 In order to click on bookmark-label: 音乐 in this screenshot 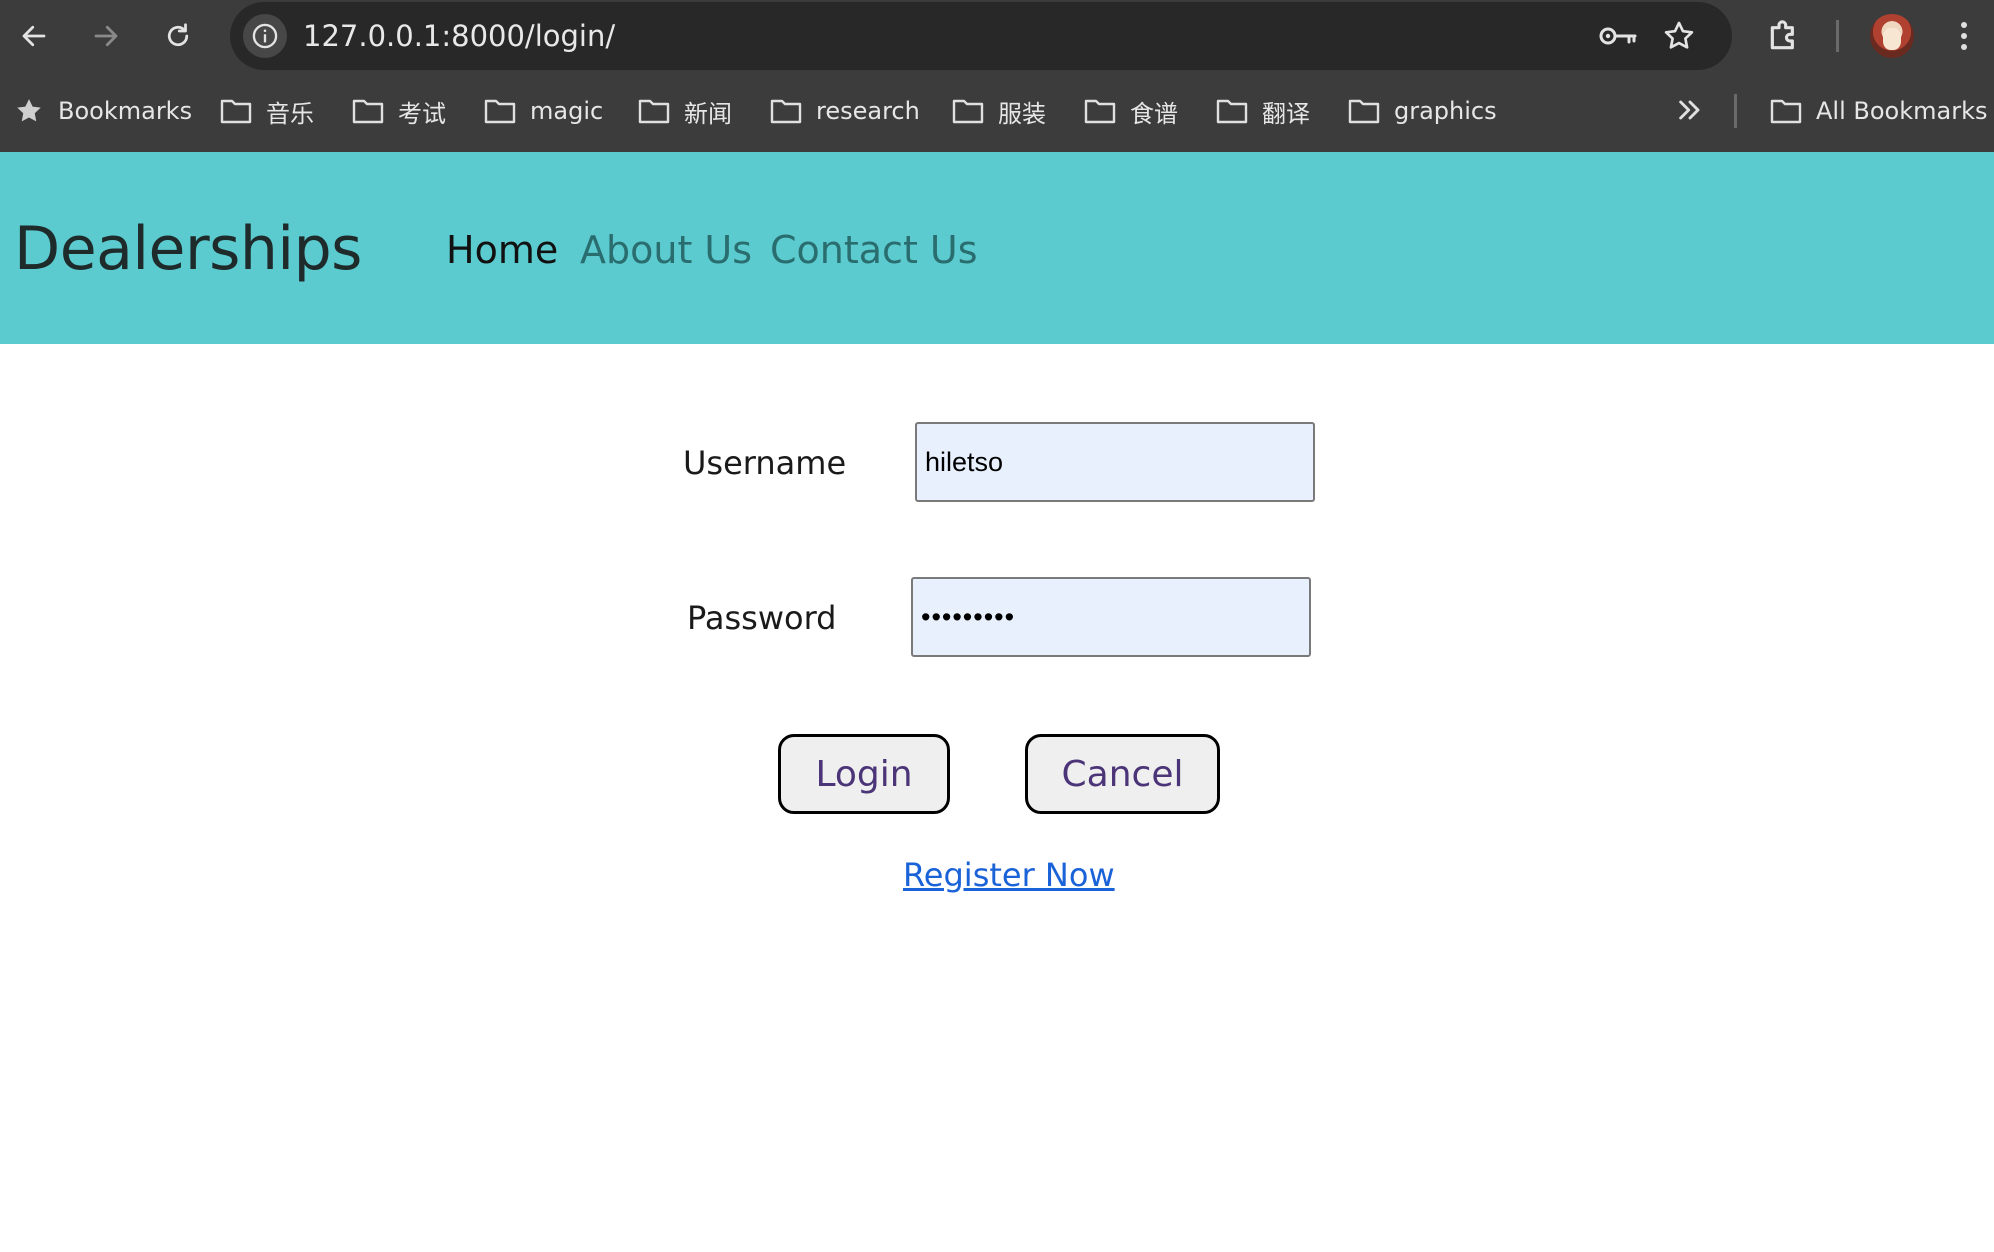, I will do `click(290, 113)`.